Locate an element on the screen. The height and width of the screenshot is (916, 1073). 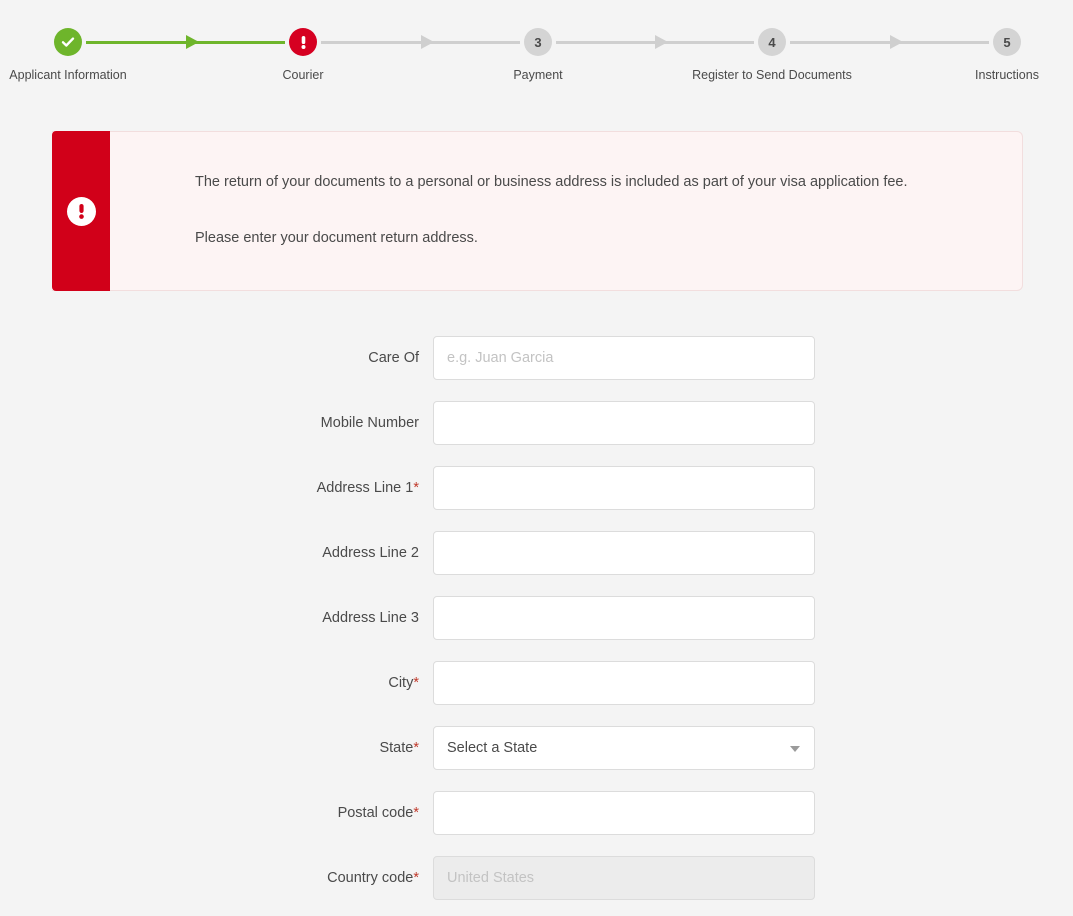
stepper-step-label: Register to Send Documents is located at coordinates (772, 75).